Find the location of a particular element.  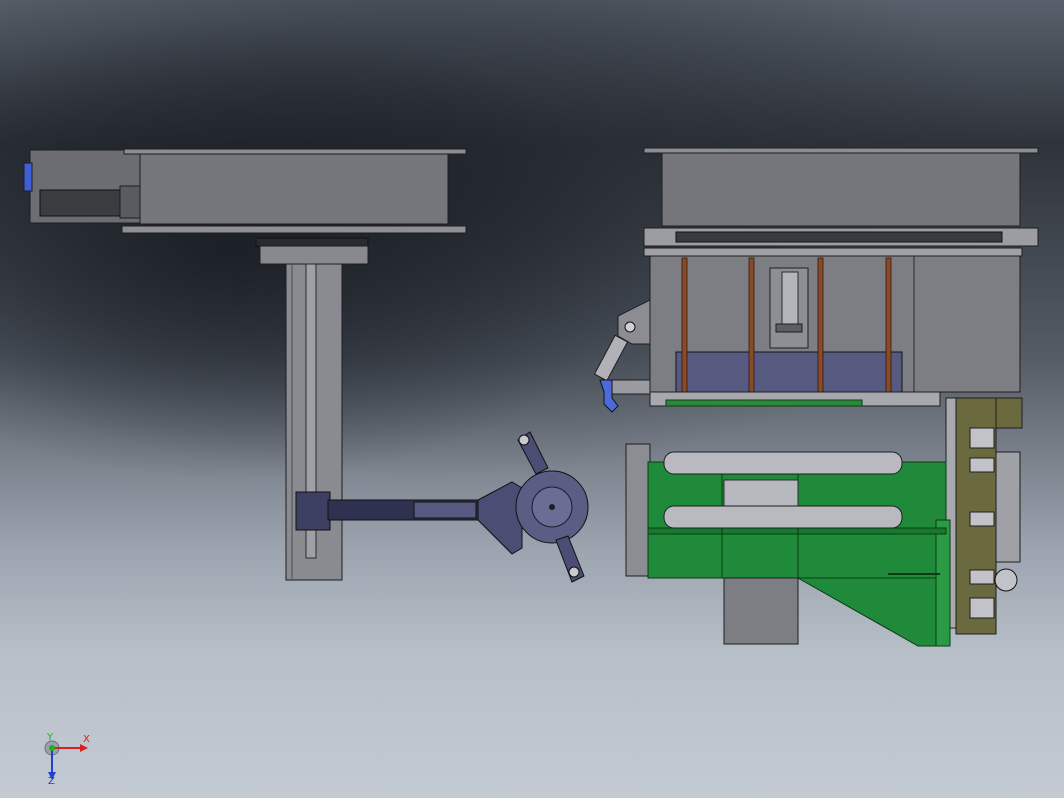

slide-wheel is located at coordinates (1006, 580).